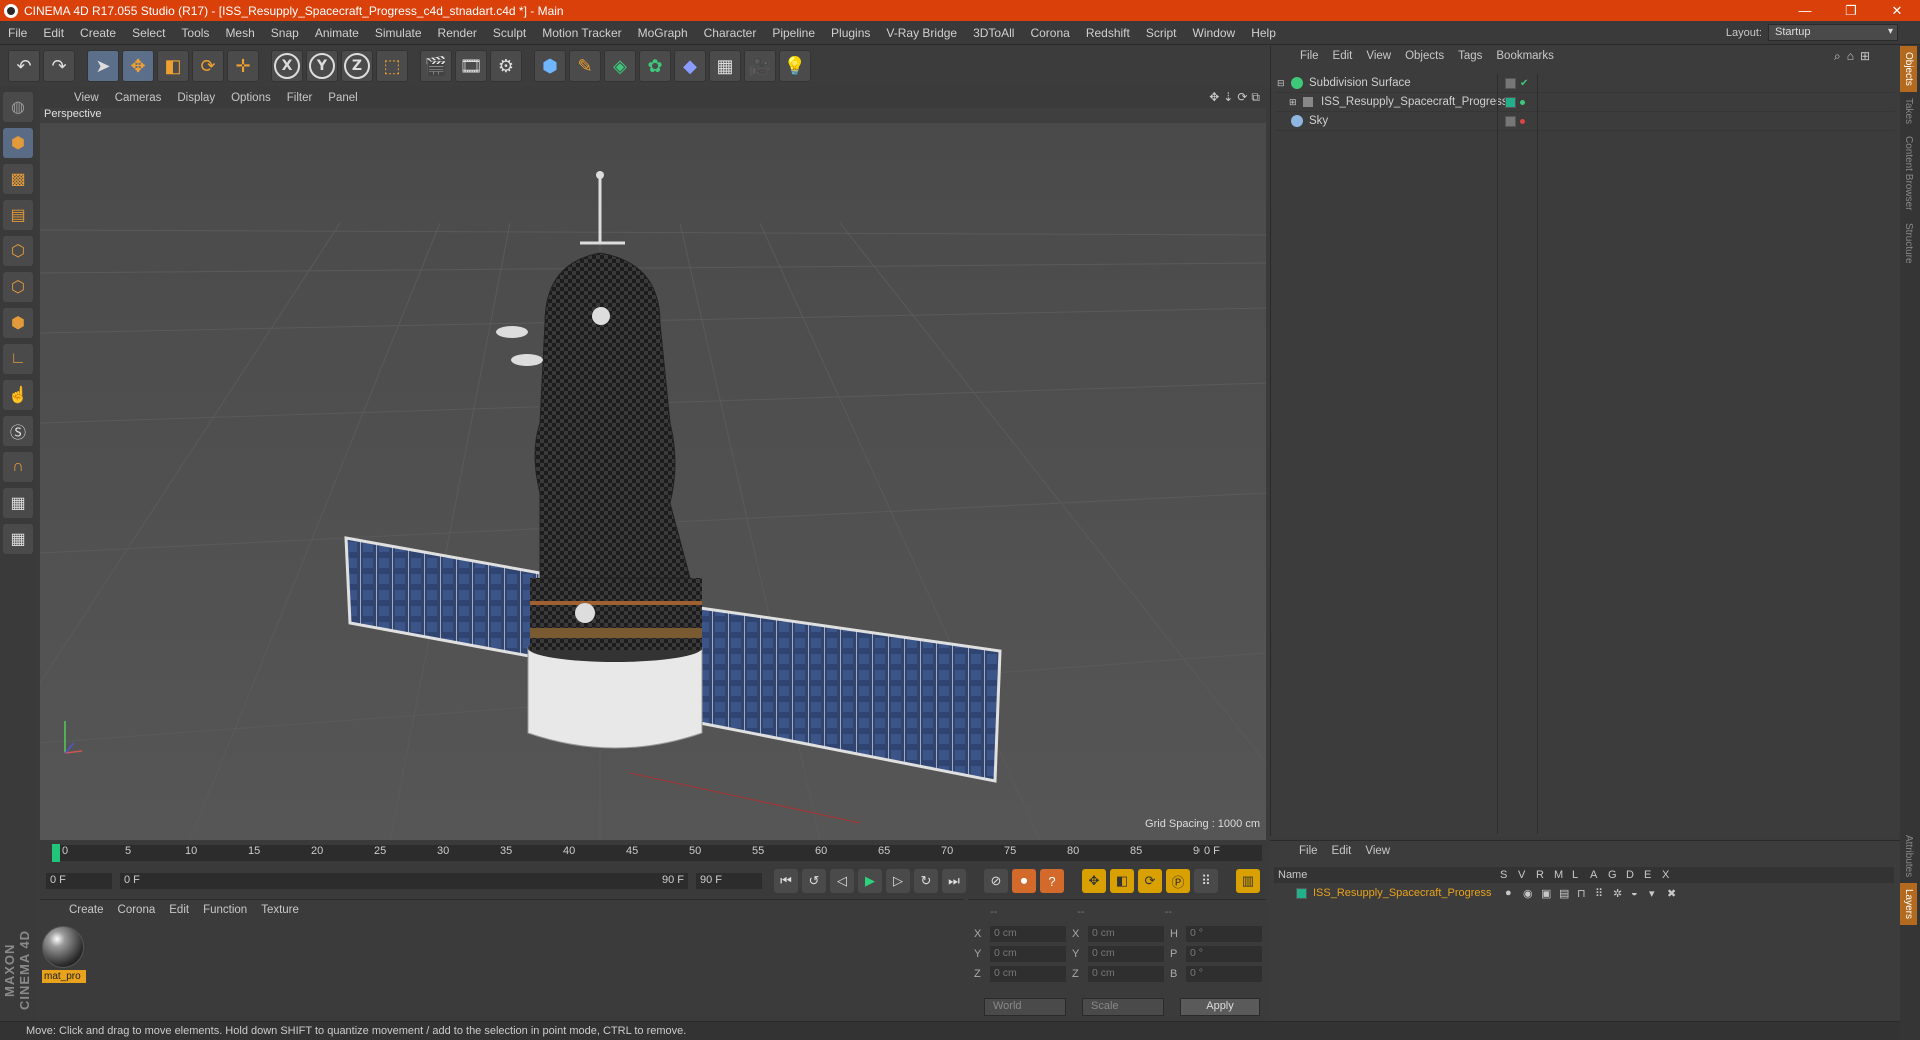 This screenshot has width=1920, height=1040. Describe the element at coordinates (663, 33) in the screenshot. I see `menu-mograph: MoGraph` at that location.